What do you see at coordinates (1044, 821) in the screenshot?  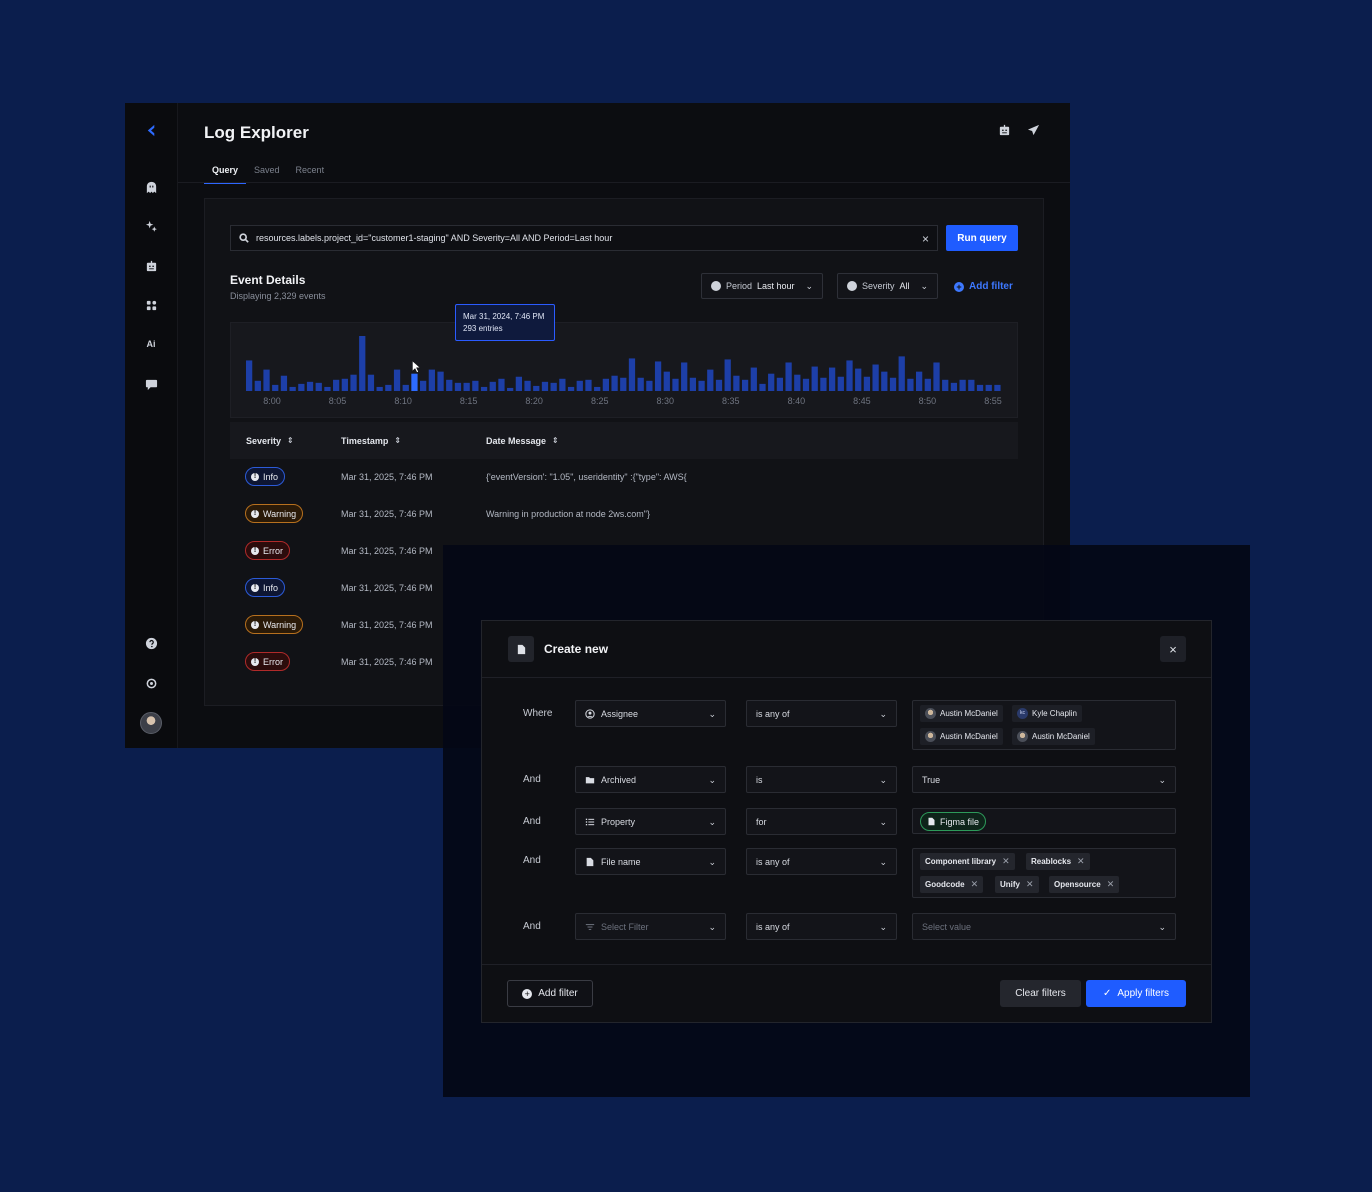 I see `property-value-box: Figma file` at bounding box center [1044, 821].